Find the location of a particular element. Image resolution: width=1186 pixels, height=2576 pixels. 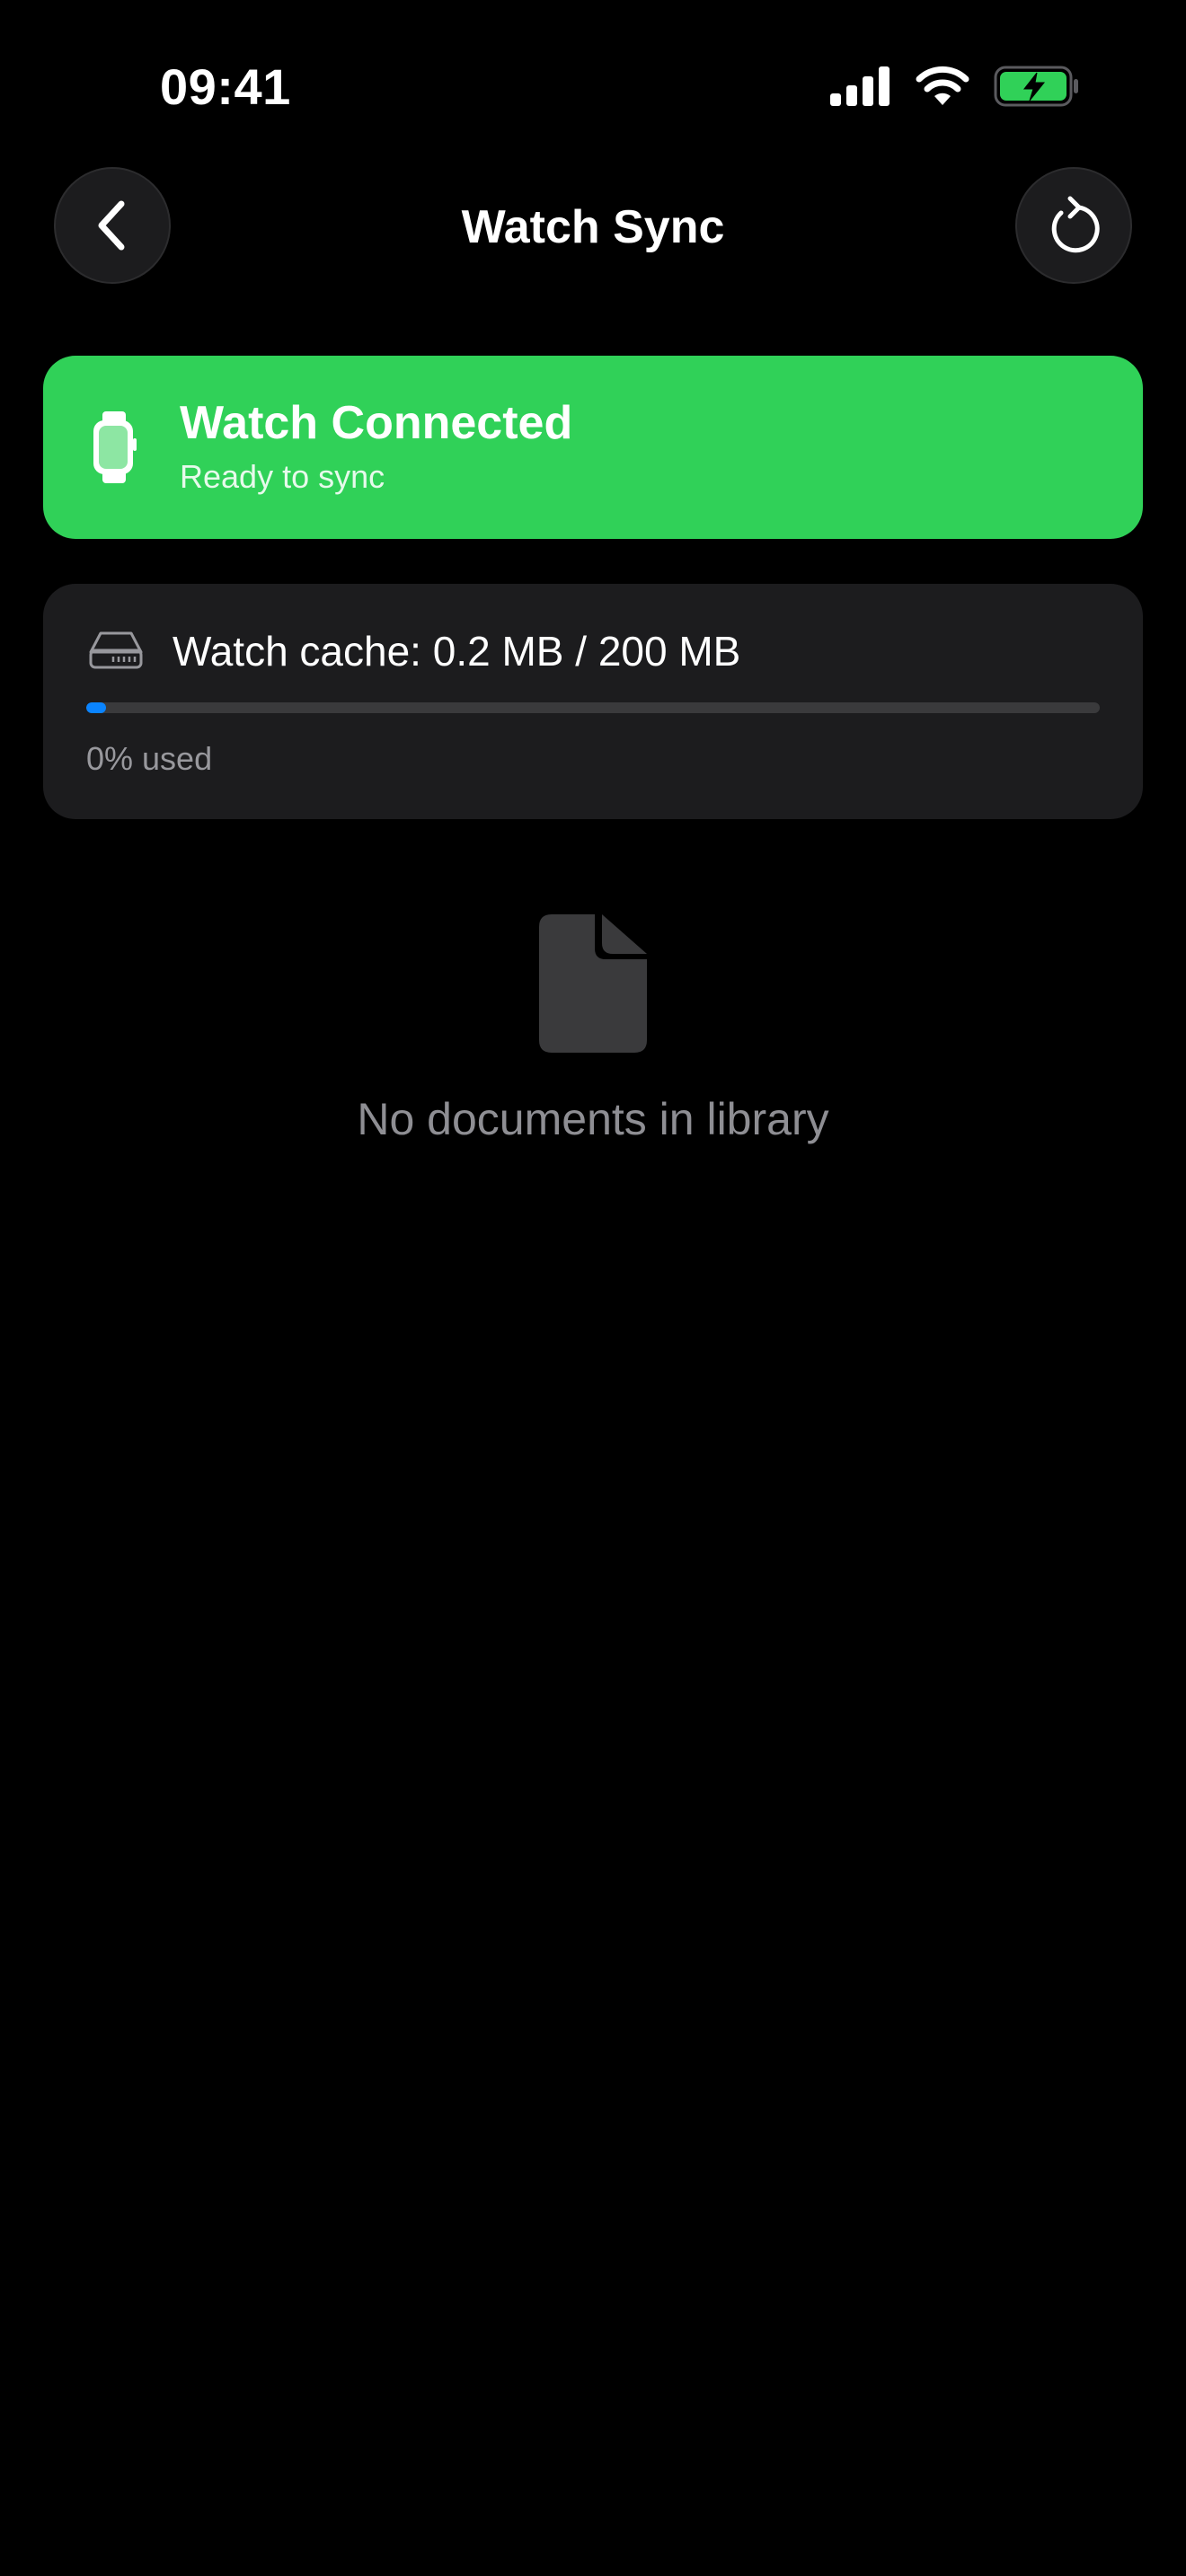

cache-progress-bar is located at coordinates (593, 707).